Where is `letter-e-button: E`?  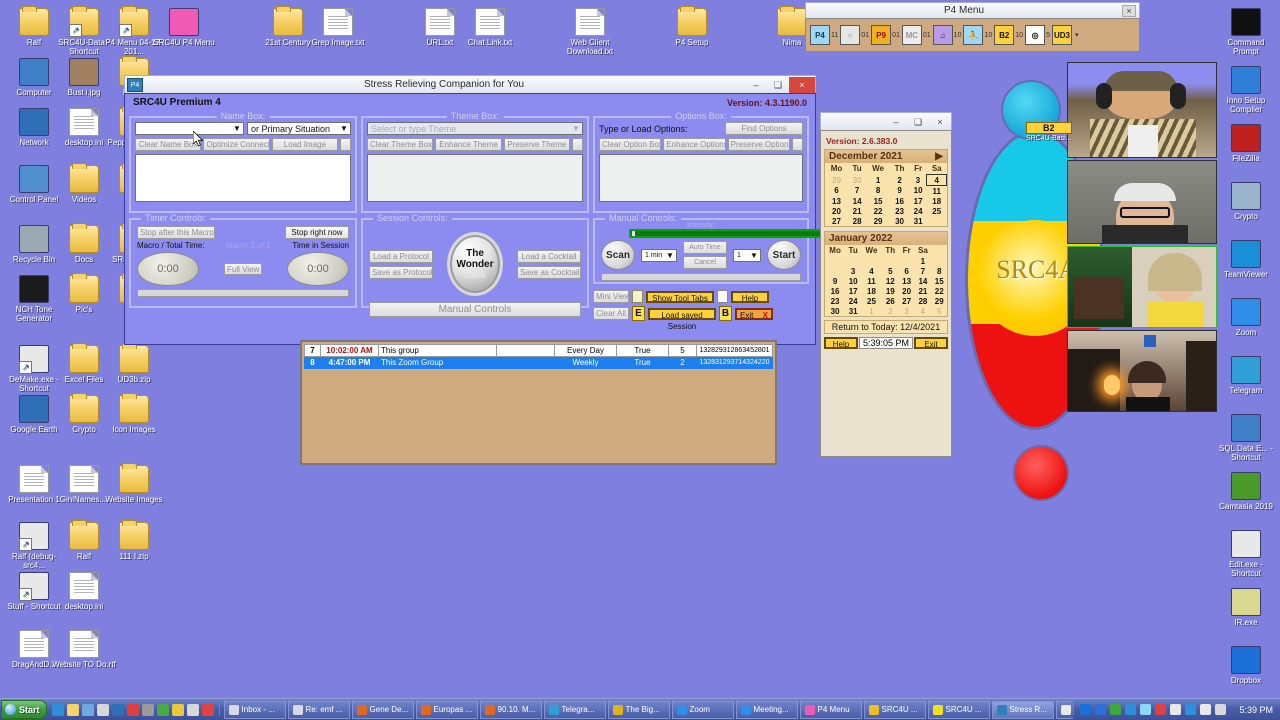
letter-e-button: E is located at coordinates (638, 313).